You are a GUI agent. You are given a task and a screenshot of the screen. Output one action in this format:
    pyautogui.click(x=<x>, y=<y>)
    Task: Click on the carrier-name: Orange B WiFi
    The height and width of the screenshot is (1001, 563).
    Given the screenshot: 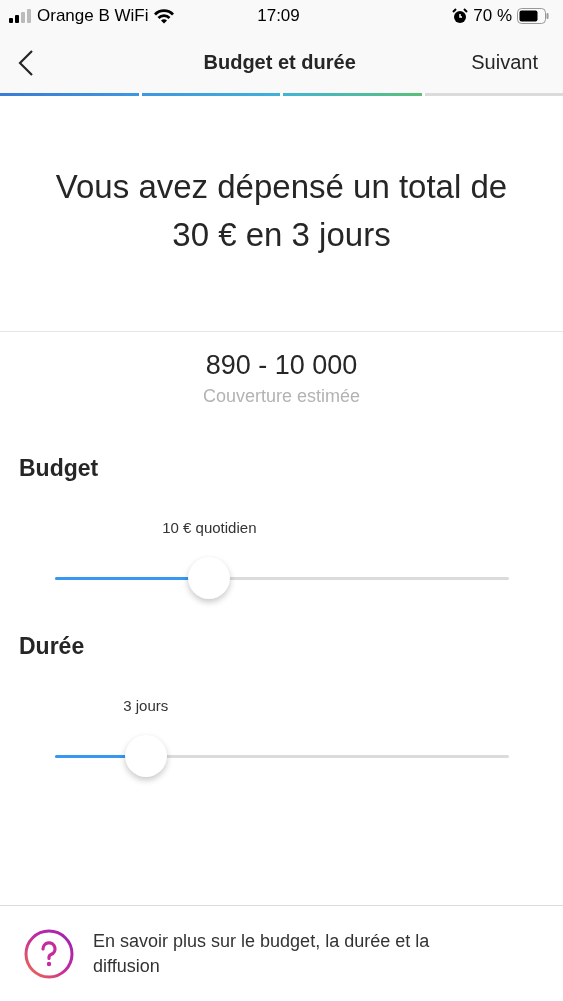 What is the action you would take?
    pyautogui.click(x=93, y=16)
    